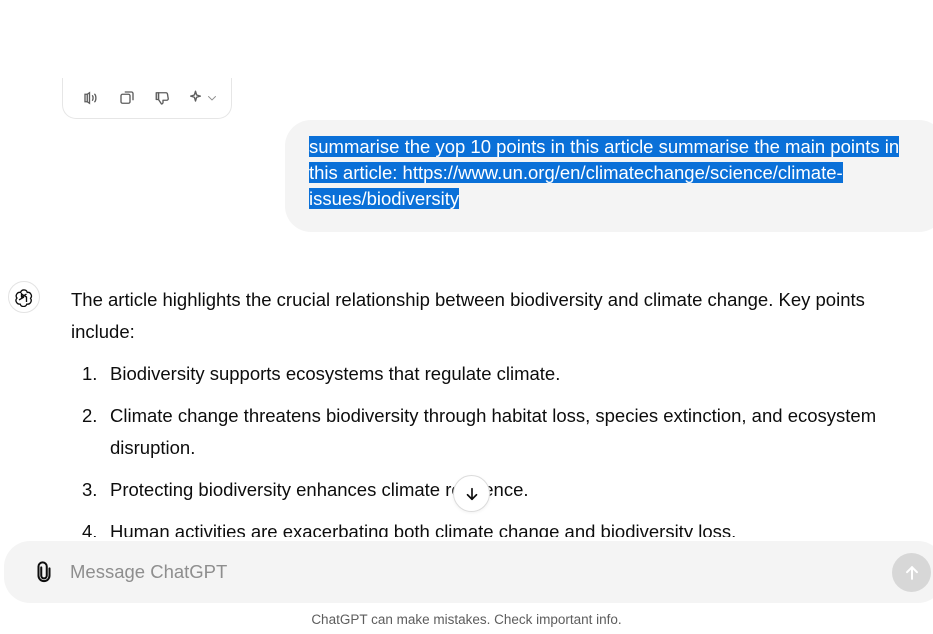 This screenshot has width=933, height=634. Describe the element at coordinates (90, 415) in the screenshot. I see `list-item-number: 2.` at that location.